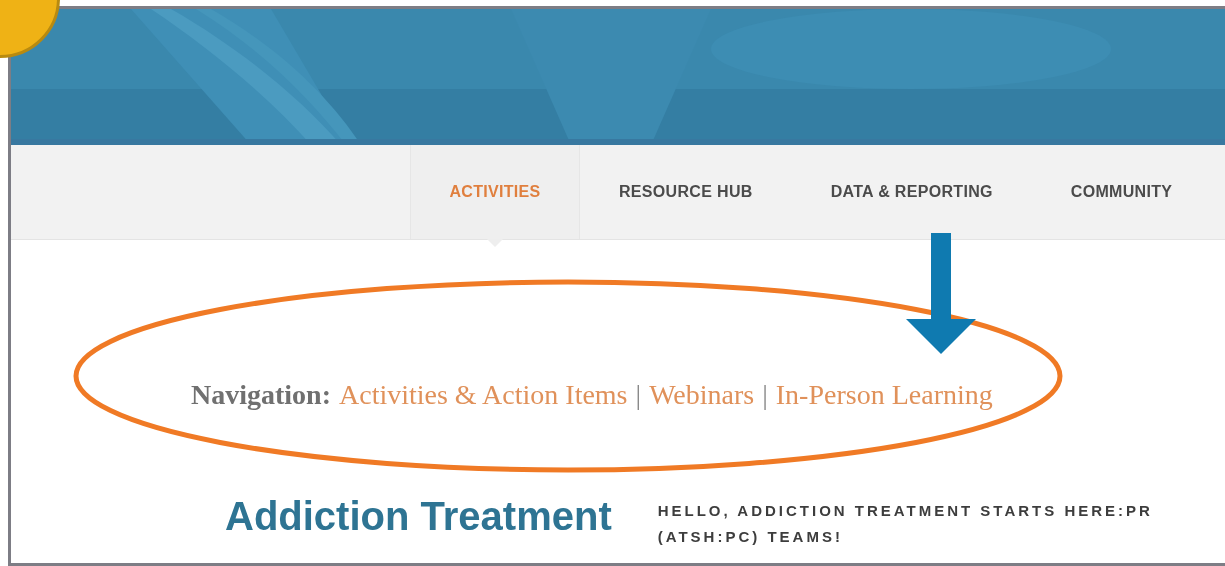 The image size is (1225, 566). What do you see at coordinates (686, 192) in the screenshot?
I see `nav-tab: RESOURCE HUB` at bounding box center [686, 192].